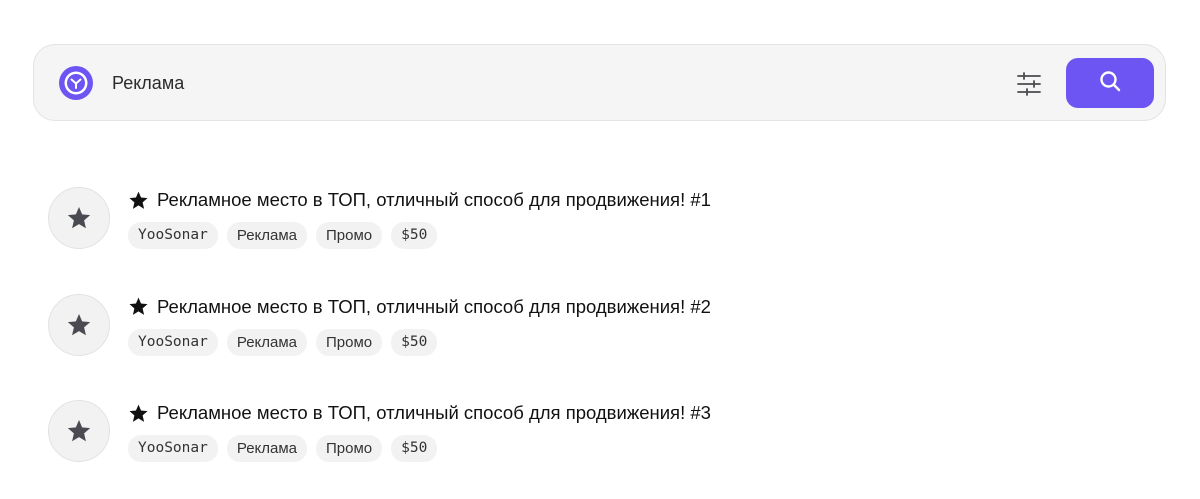  I want to click on search-button, so click(1110, 83).